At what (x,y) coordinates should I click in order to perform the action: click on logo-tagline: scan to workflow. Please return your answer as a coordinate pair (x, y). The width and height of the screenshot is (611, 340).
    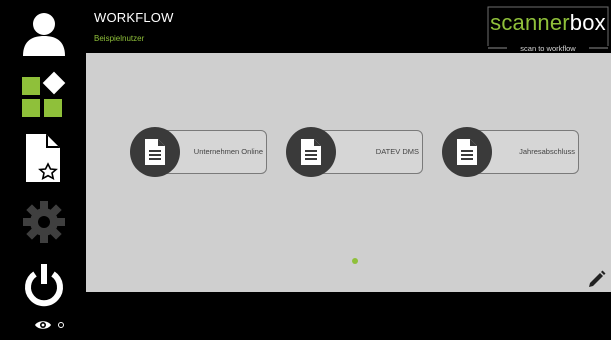
    Looking at the image, I should click on (548, 48).